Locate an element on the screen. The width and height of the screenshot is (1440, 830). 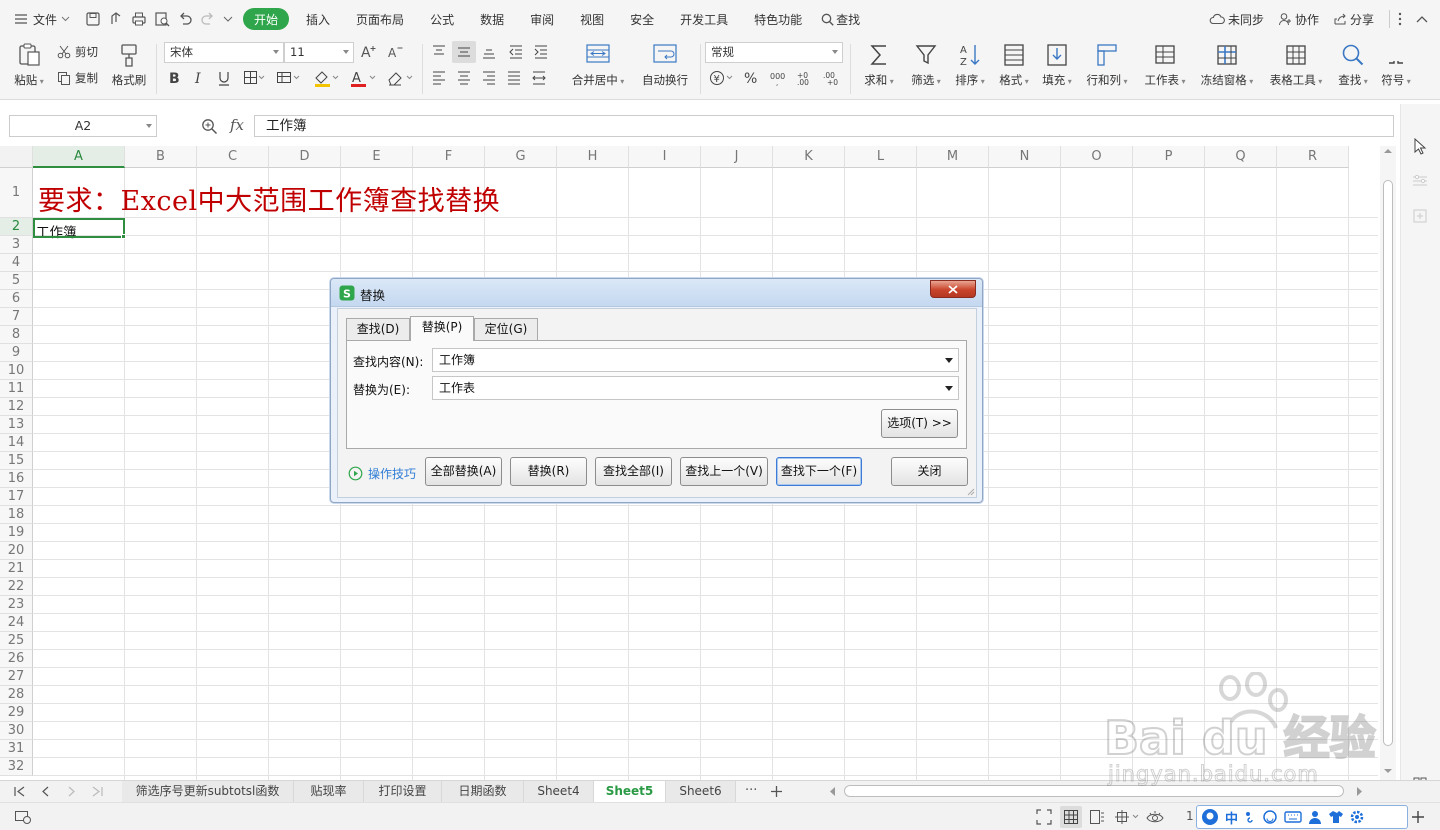
print-icon is located at coordinates (139, 19).